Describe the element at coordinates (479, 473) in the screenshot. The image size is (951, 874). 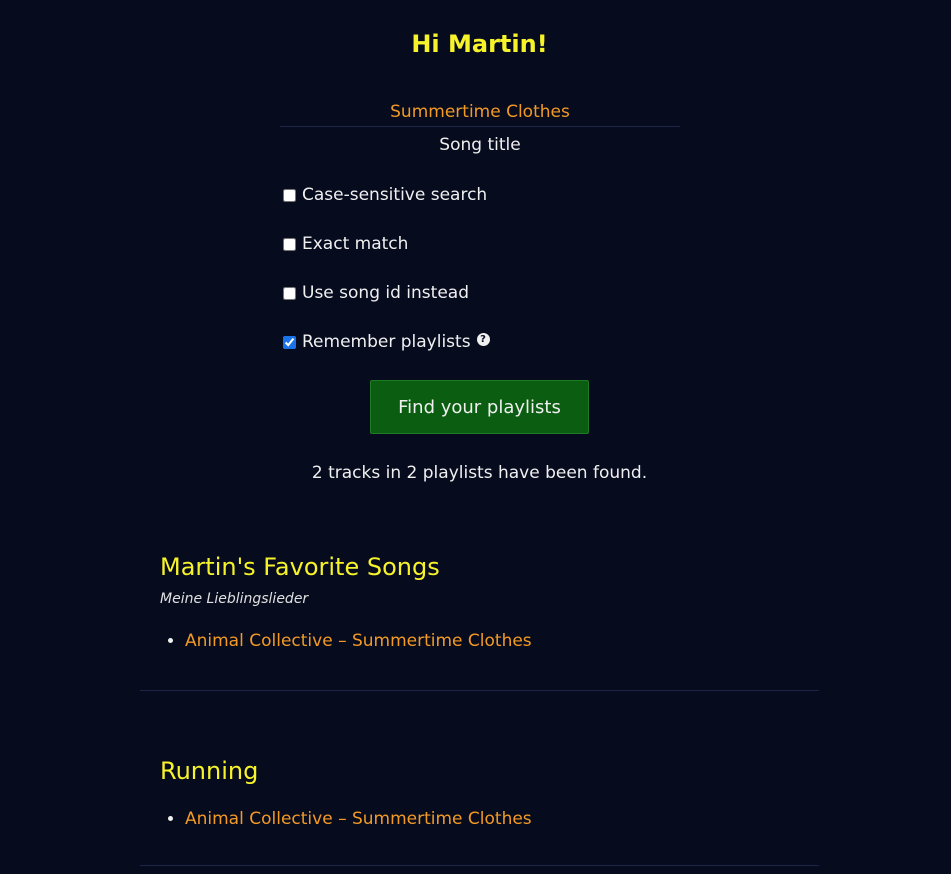
I see `result-summary: 2 tracks in 2 playlists have been found.` at that location.